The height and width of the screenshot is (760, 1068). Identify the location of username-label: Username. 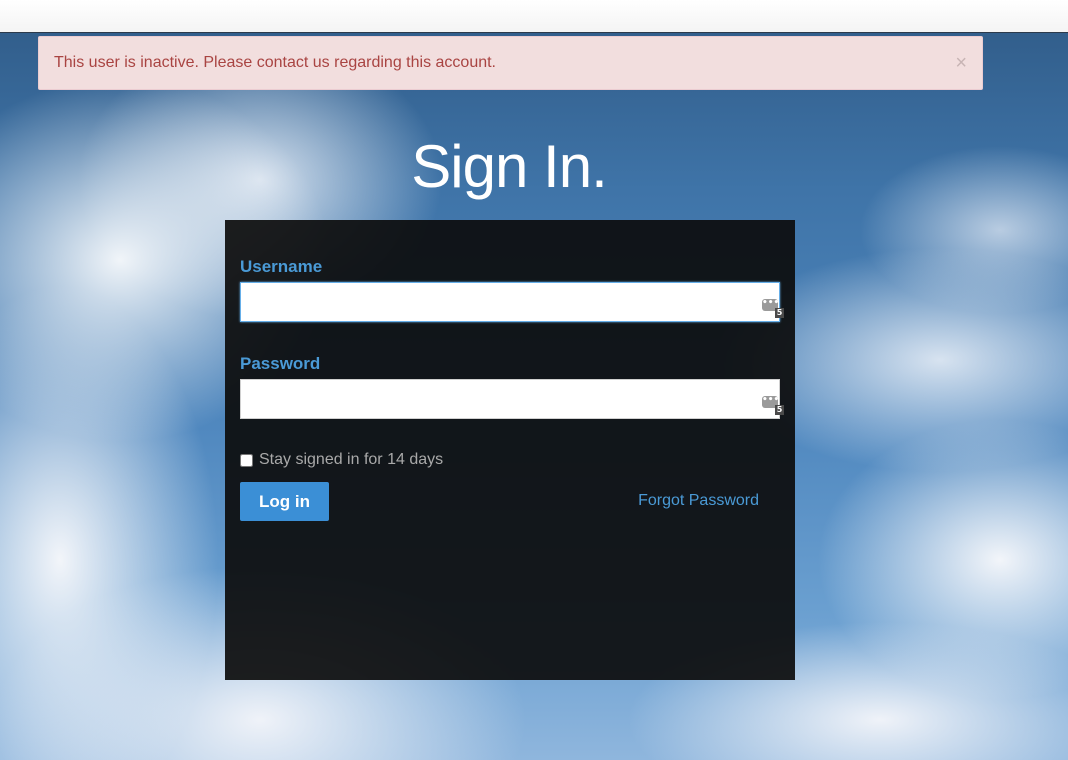
(281, 266).